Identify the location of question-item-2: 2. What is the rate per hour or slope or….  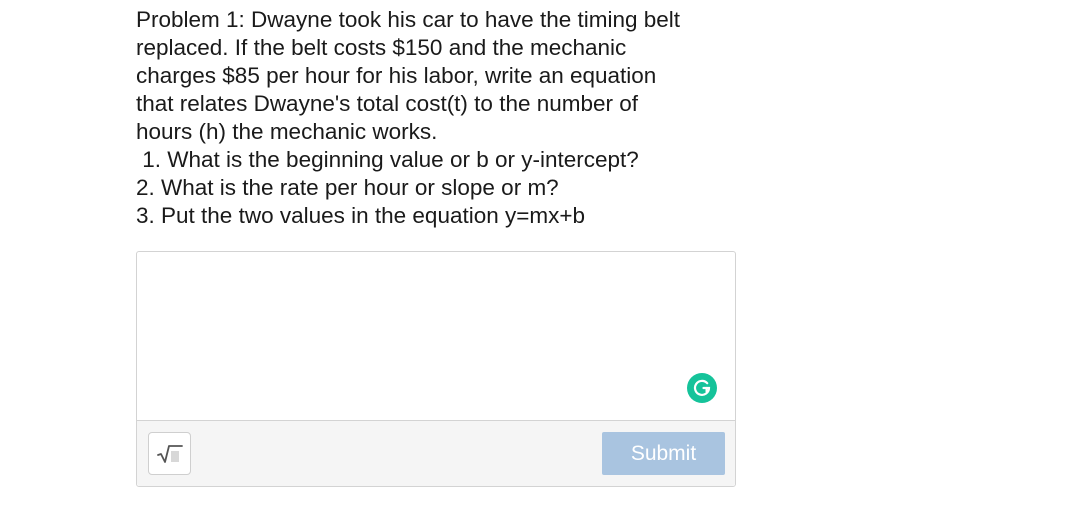
(347, 187).